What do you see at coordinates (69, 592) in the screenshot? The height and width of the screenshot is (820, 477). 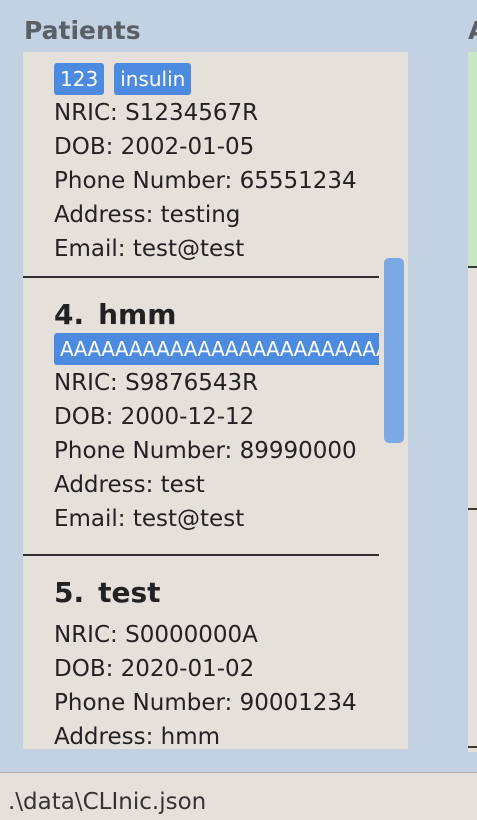 I see `patient-index: 5.` at bounding box center [69, 592].